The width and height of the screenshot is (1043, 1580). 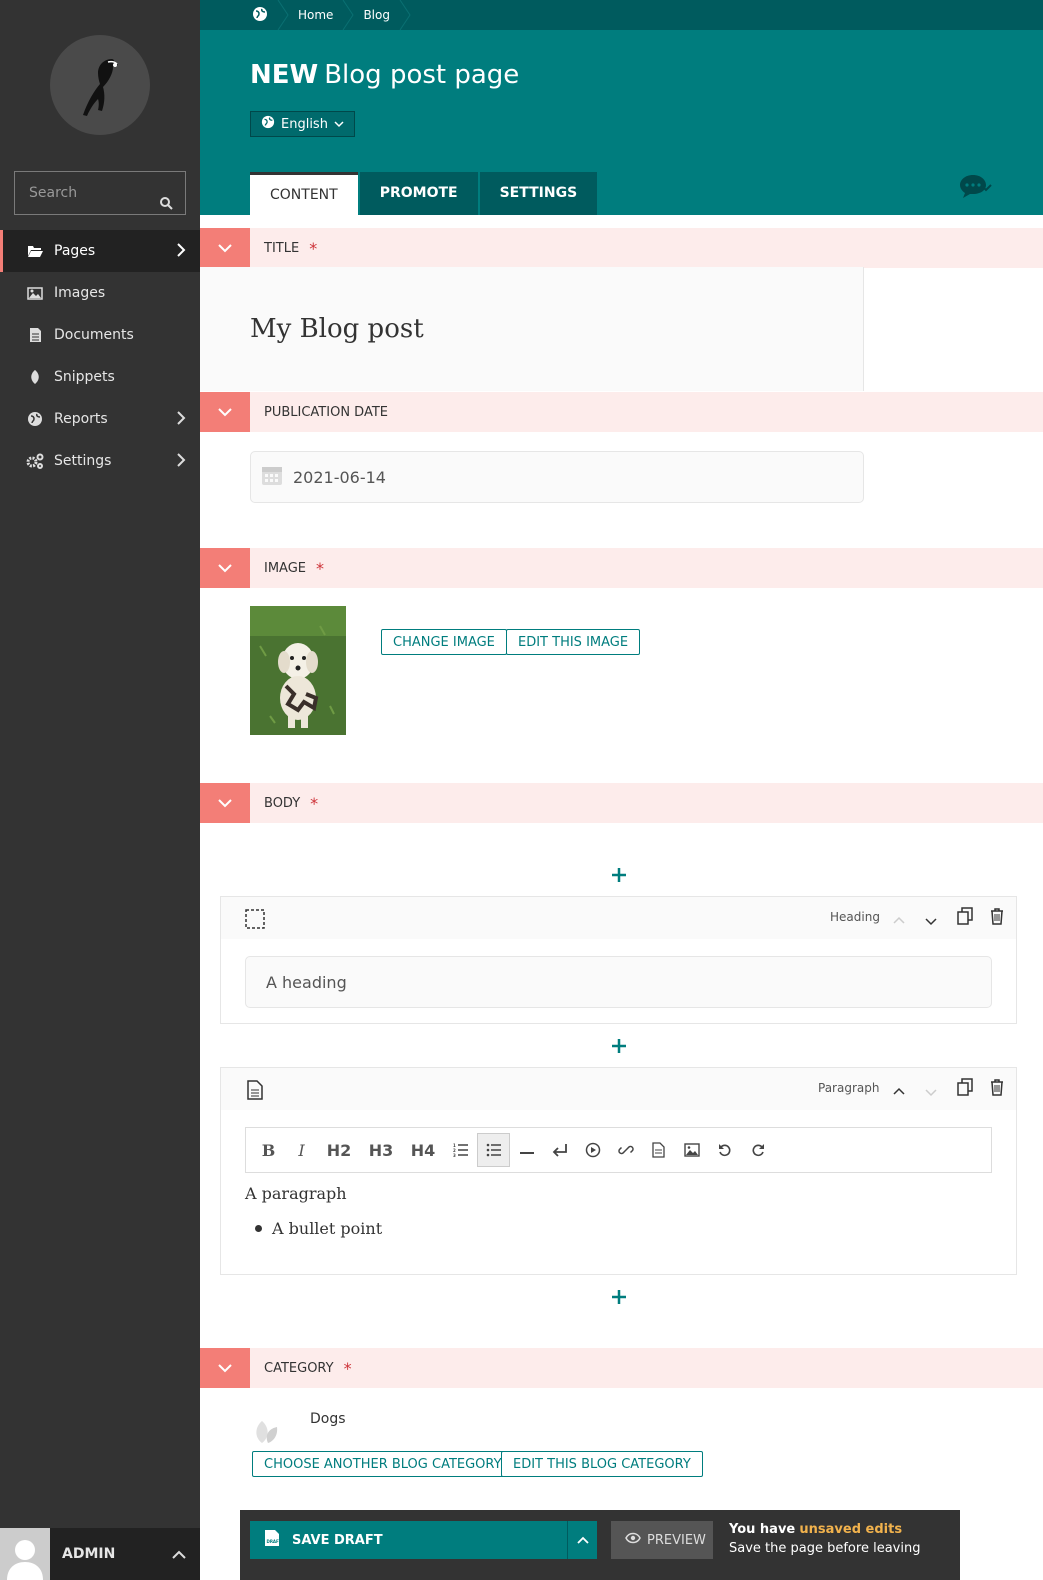 I want to click on breadcrumb-home: Home, so click(x=315, y=15).